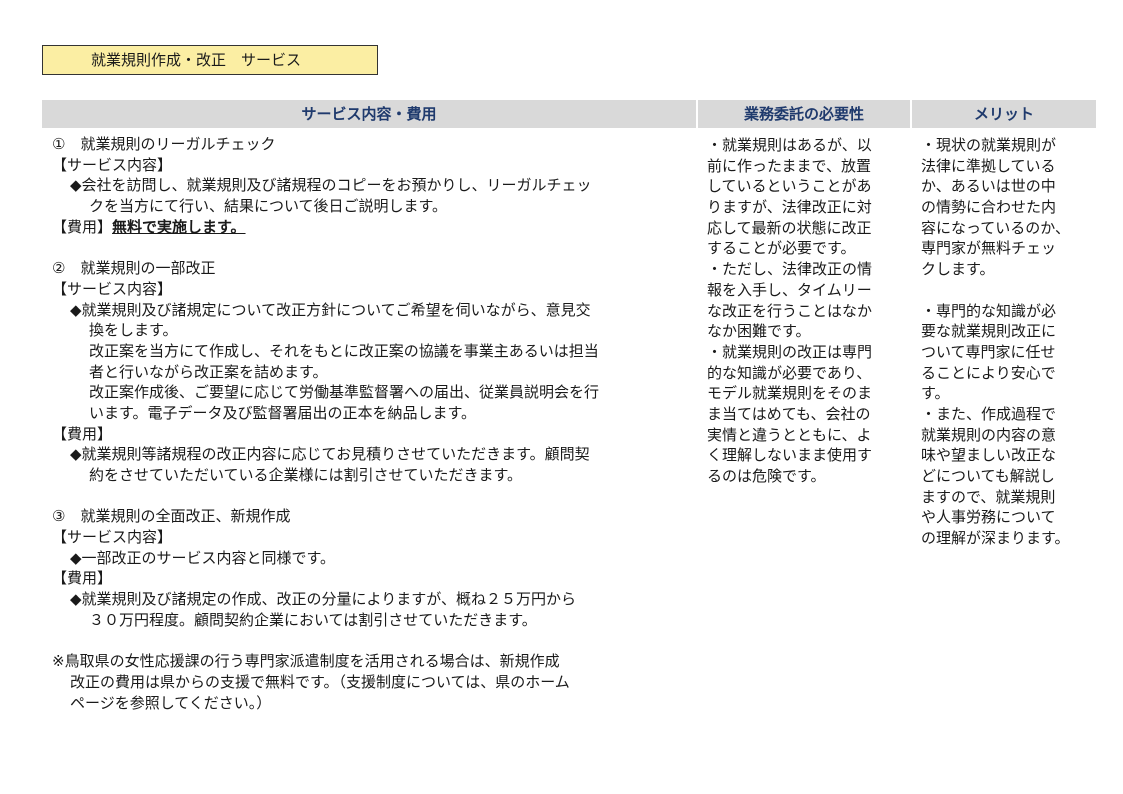  What do you see at coordinates (344, 392) in the screenshot?
I see `section2-content-line: 改正案作成後、ご要望に応じて労働基準監督署への届出、従業員説明会を行` at bounding box center [344, 392].